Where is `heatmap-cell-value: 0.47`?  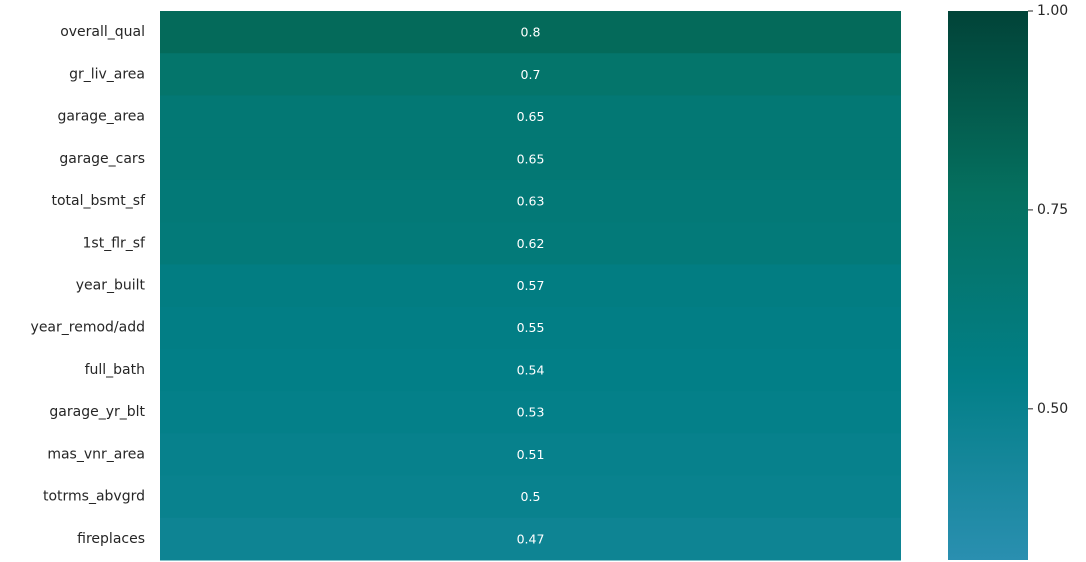
heatmap-cell-value: 0.47 is located at coordinates (531, 538).